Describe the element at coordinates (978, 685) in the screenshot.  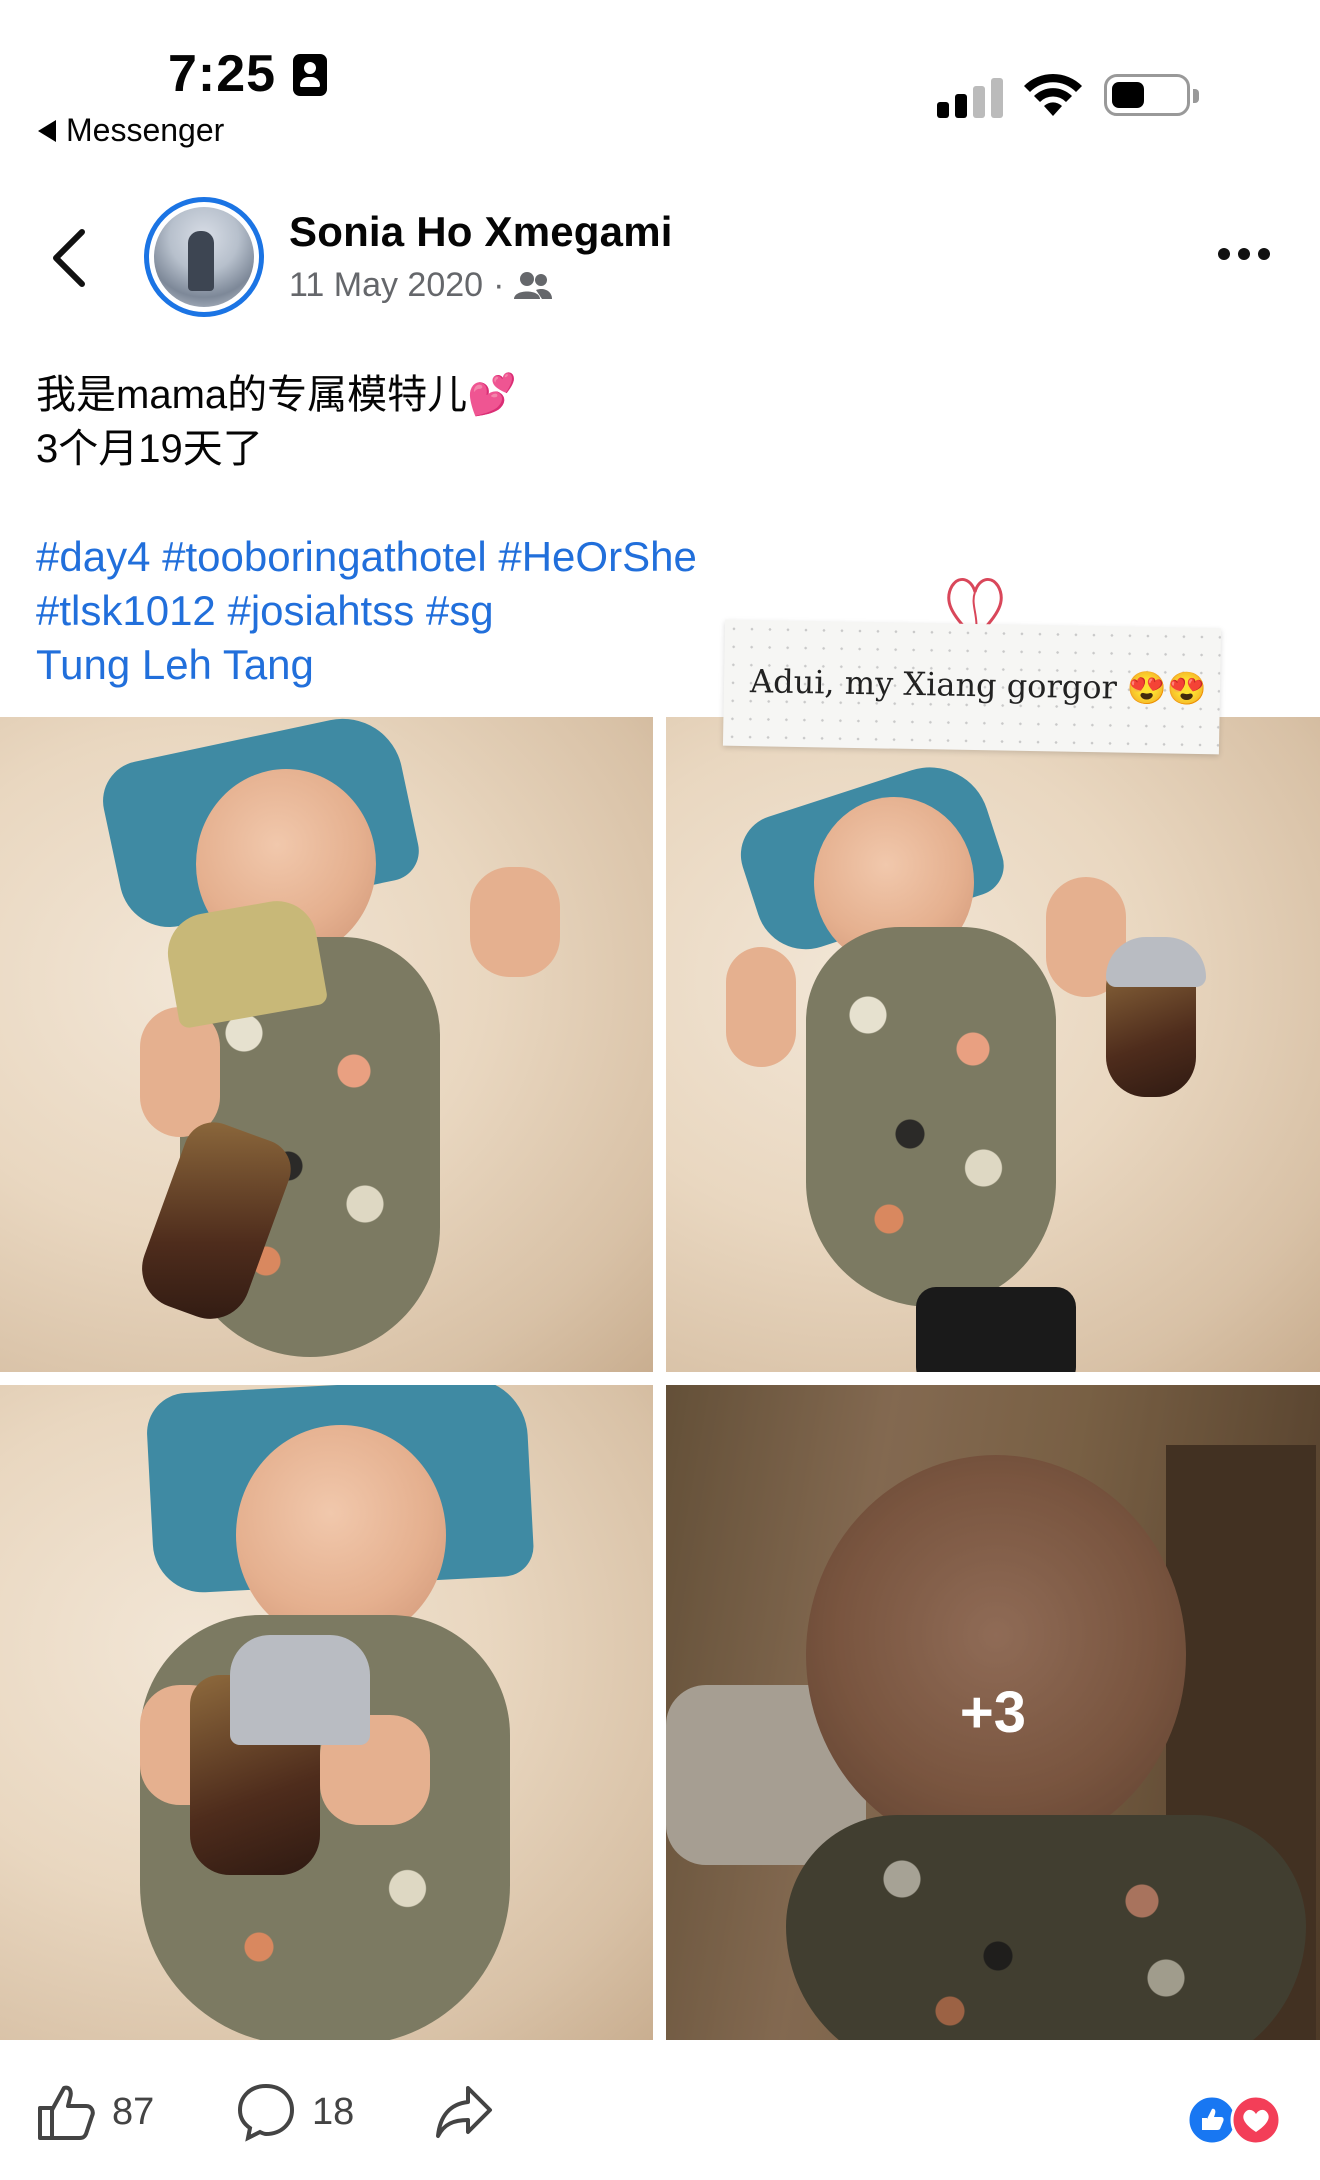
I see `sticker-text: Adui, my Xiang gorgor 😍😍` at that location.